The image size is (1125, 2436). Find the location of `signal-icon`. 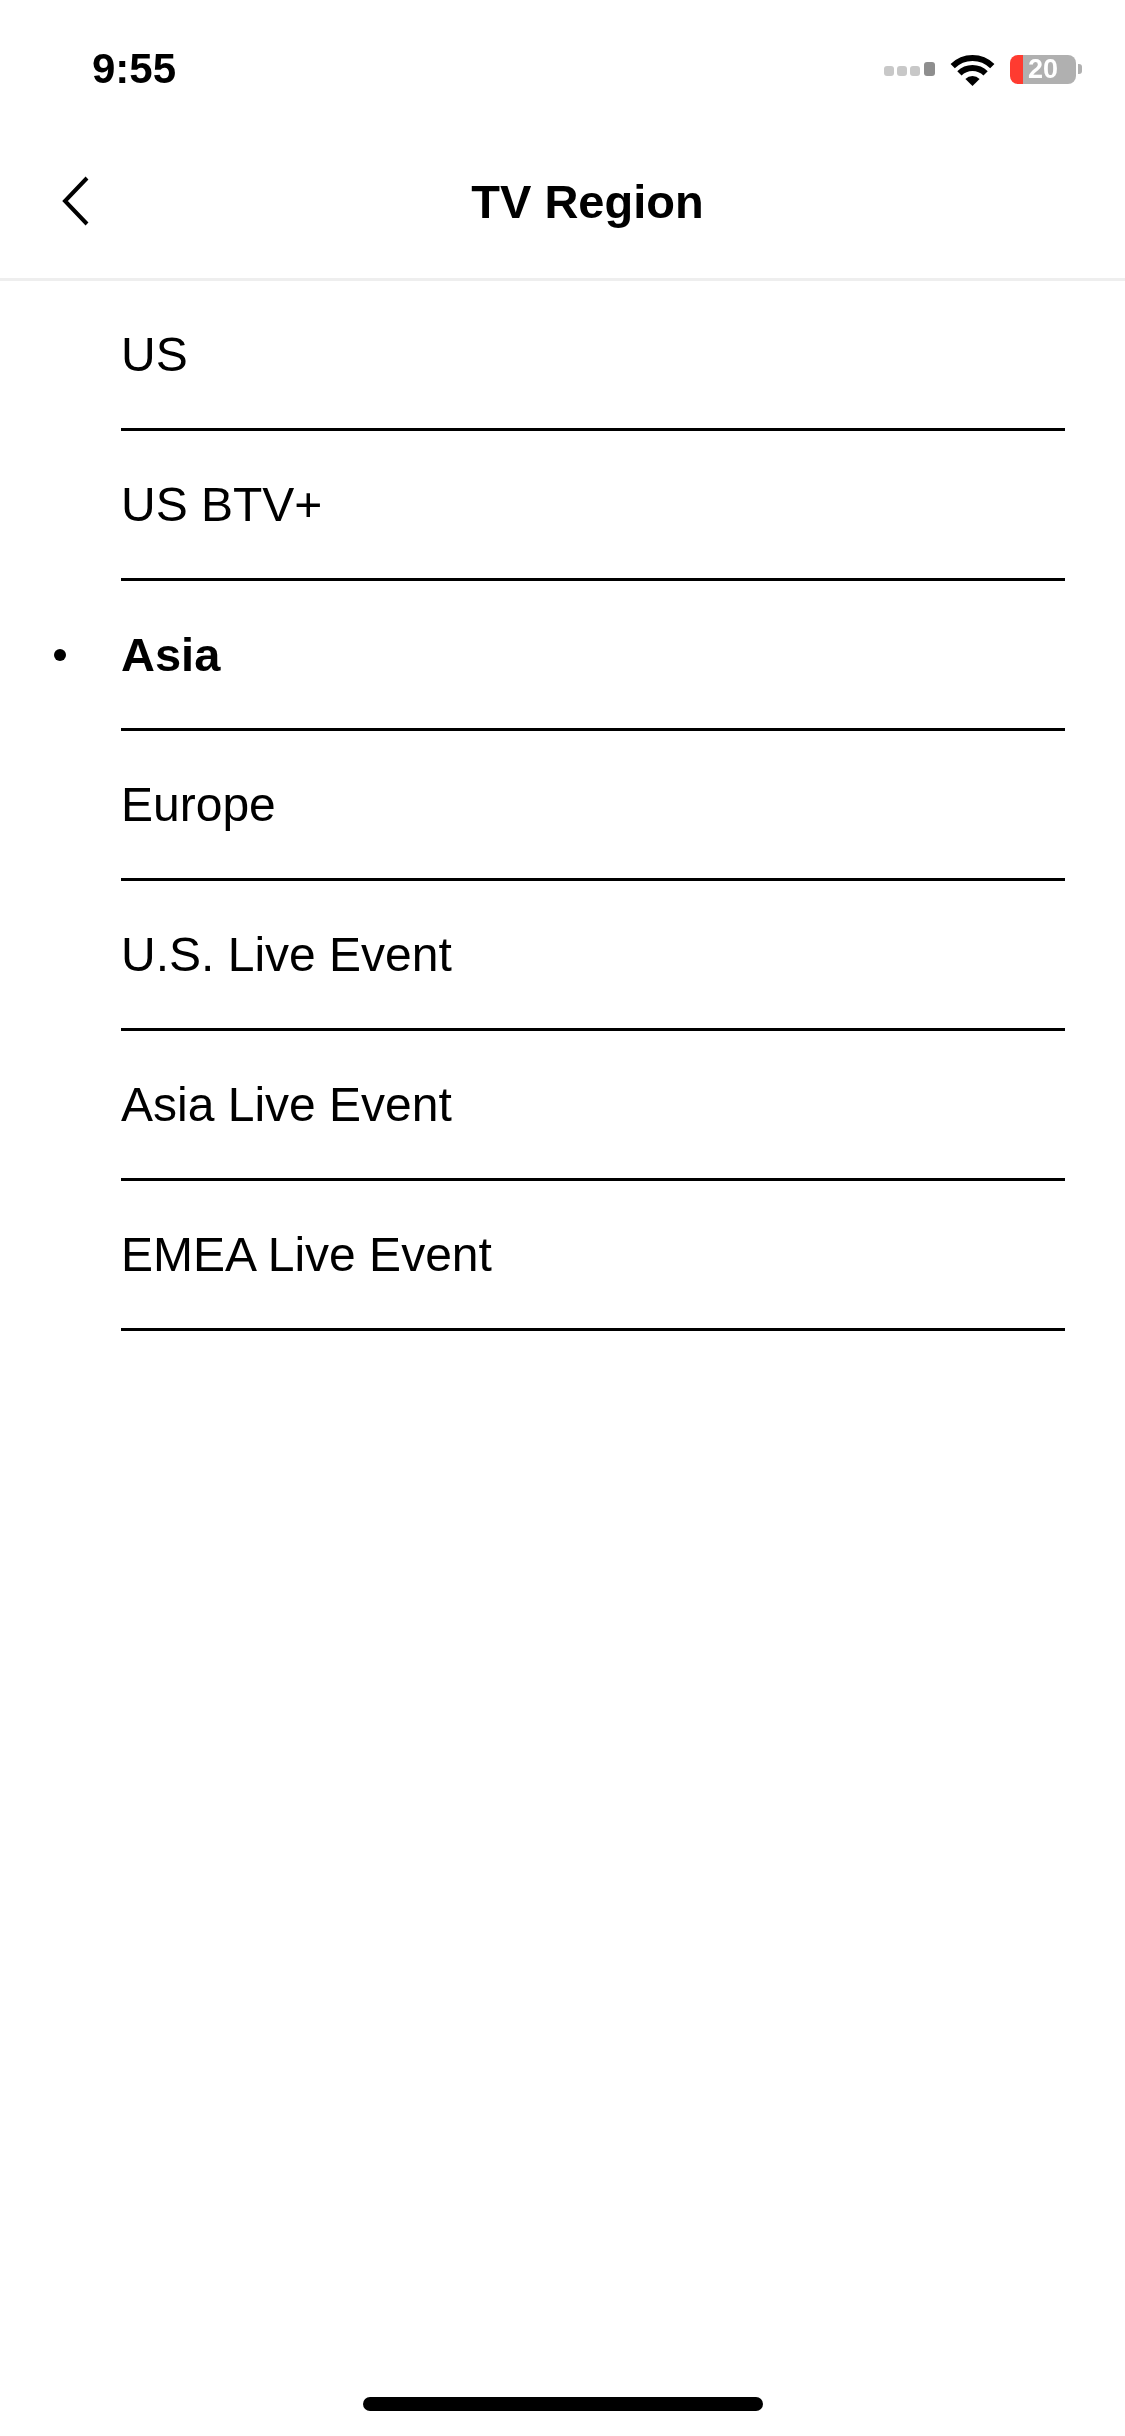

signal-icon is located at coordinates (909, 69).